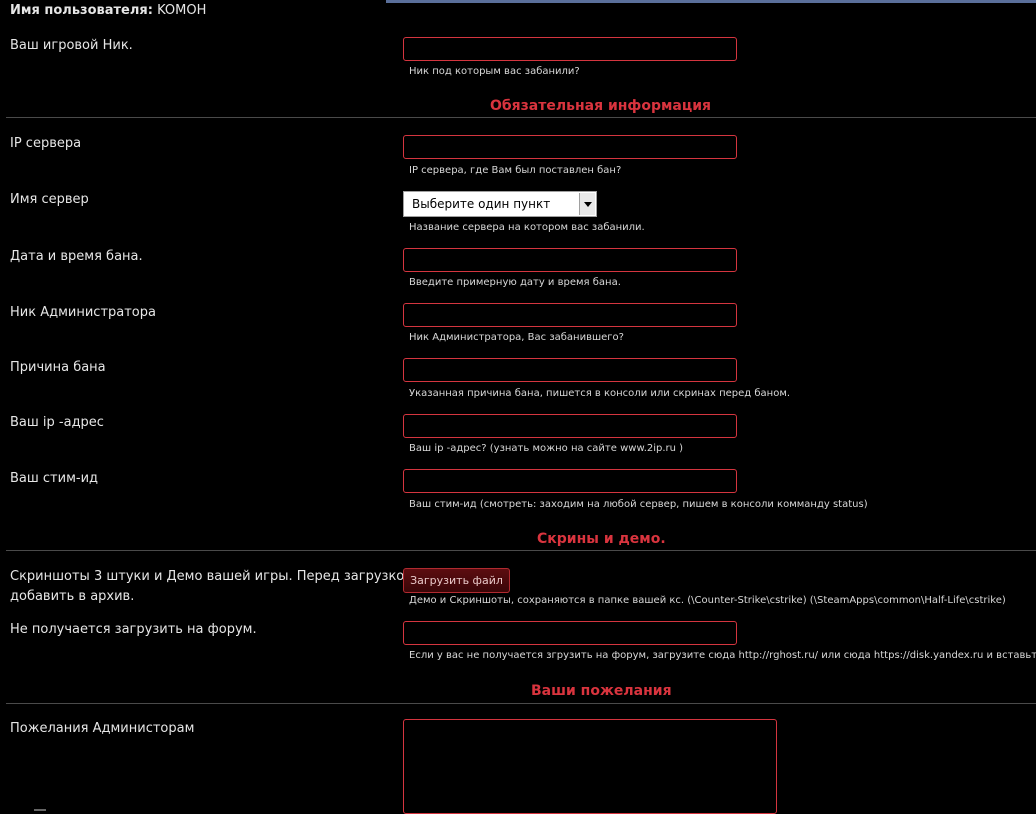 The image size is (1036, 814). I want to click on your-ip-input, so click(570, 426).